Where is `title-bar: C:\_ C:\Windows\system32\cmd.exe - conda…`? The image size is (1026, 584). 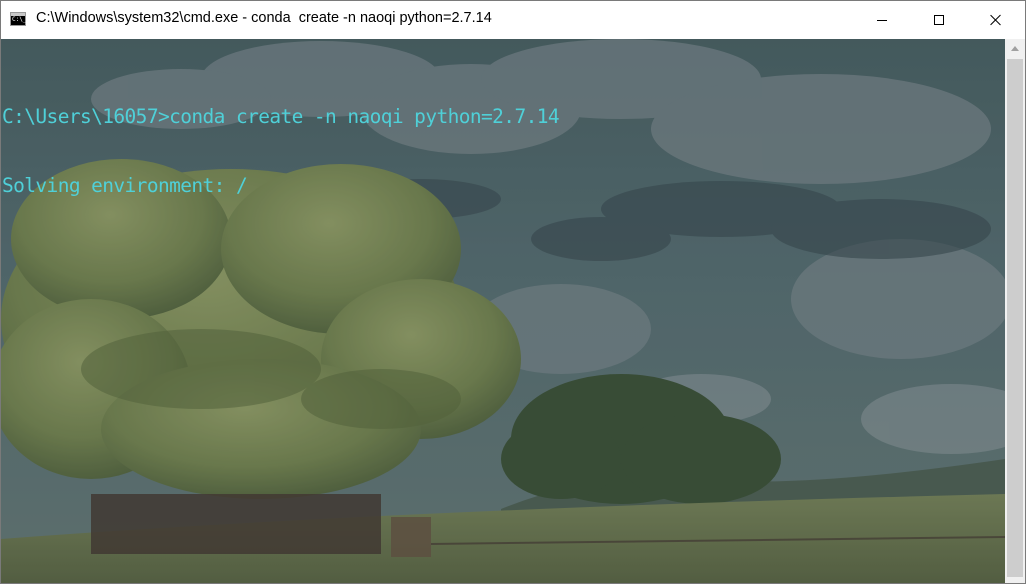
title-bar: C:\_ C:\Windows\system32\cmd.exe - conda… is located at coordinates (513, 20).